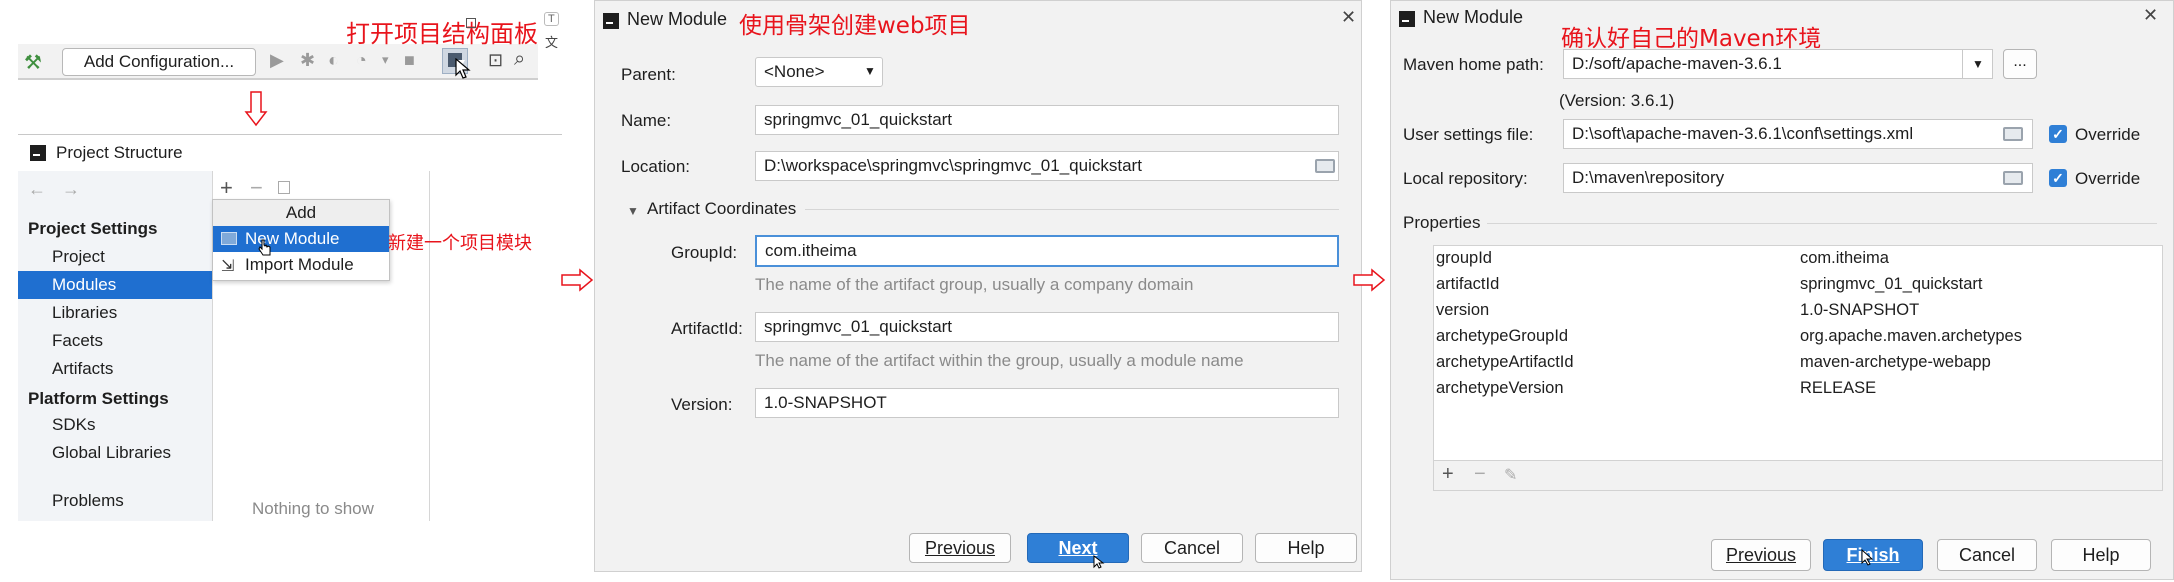  Describe the element at coordinates (471, 23) in the screenshot. I see `tiny-window-icon` at that location.